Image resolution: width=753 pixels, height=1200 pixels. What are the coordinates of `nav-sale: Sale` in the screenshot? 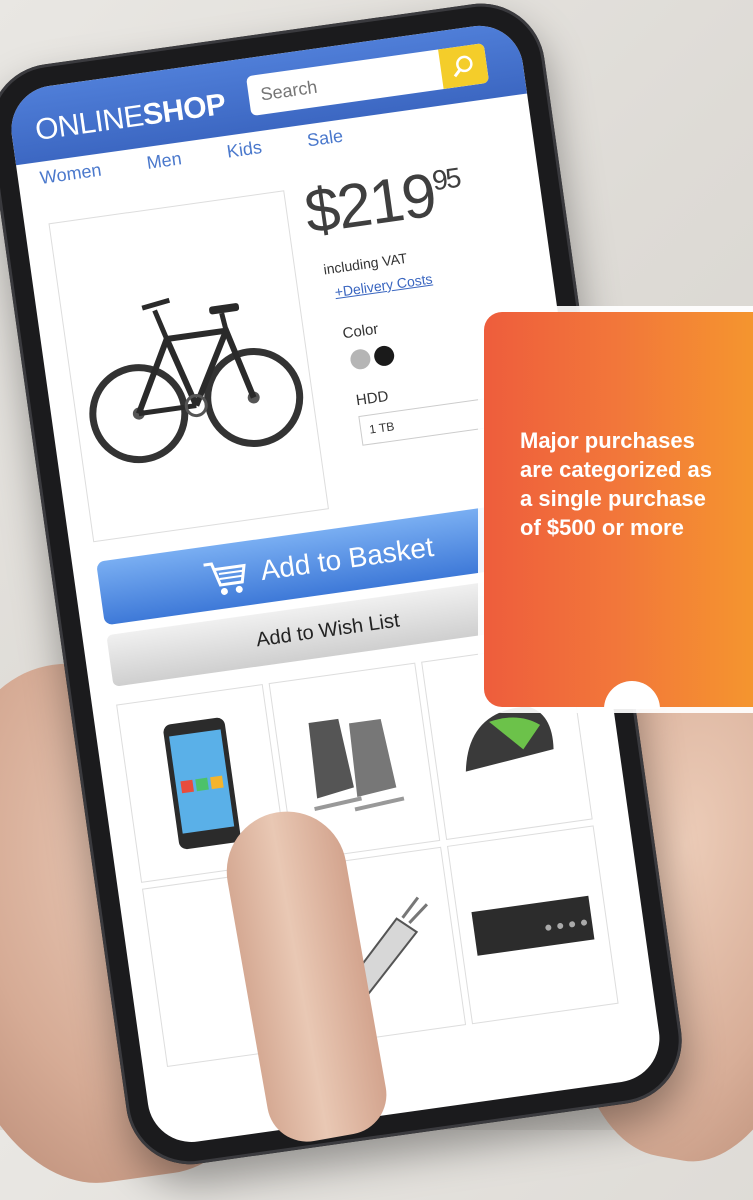 It's located at (326, 144).